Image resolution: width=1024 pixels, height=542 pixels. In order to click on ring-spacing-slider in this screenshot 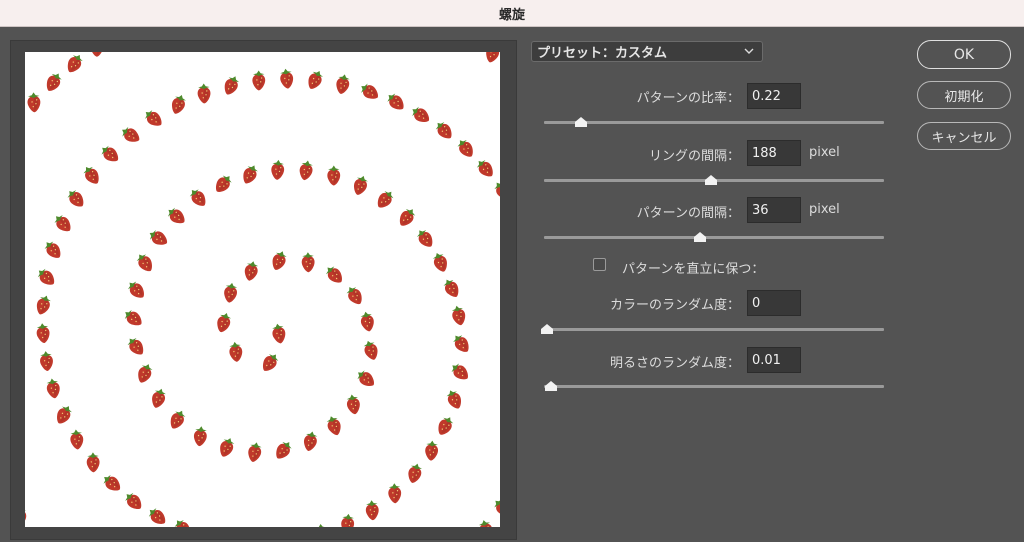, I will do `click(714, 180)`.